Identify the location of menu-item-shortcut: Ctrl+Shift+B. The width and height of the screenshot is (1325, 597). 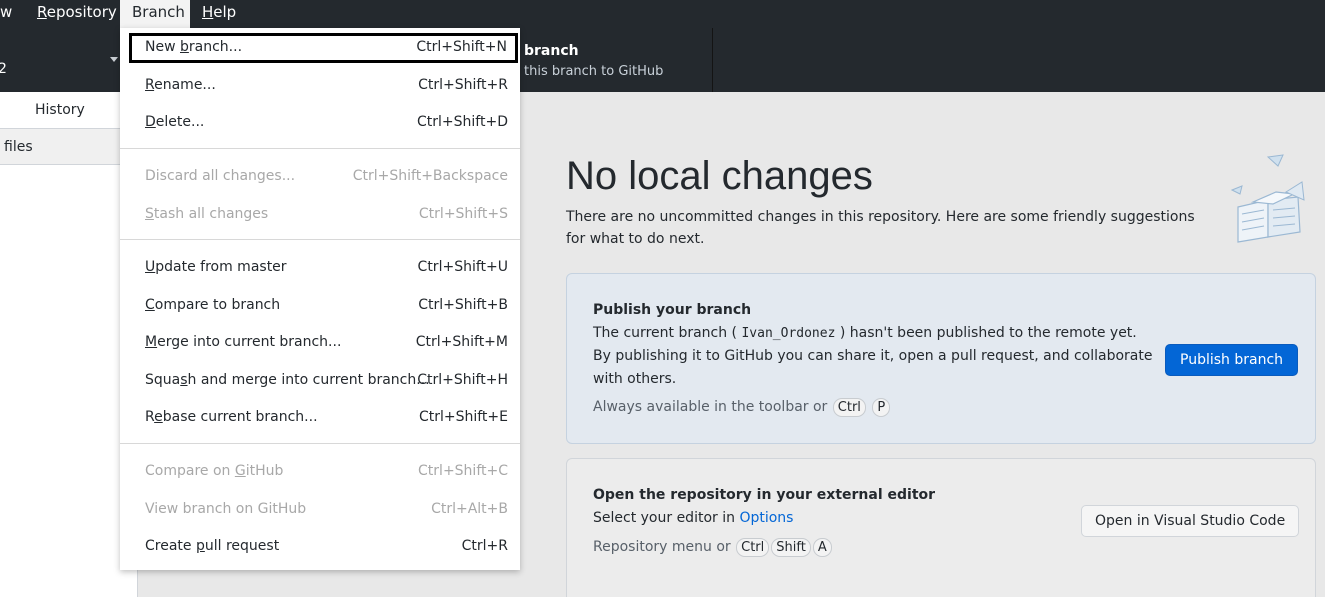
(463, 305).